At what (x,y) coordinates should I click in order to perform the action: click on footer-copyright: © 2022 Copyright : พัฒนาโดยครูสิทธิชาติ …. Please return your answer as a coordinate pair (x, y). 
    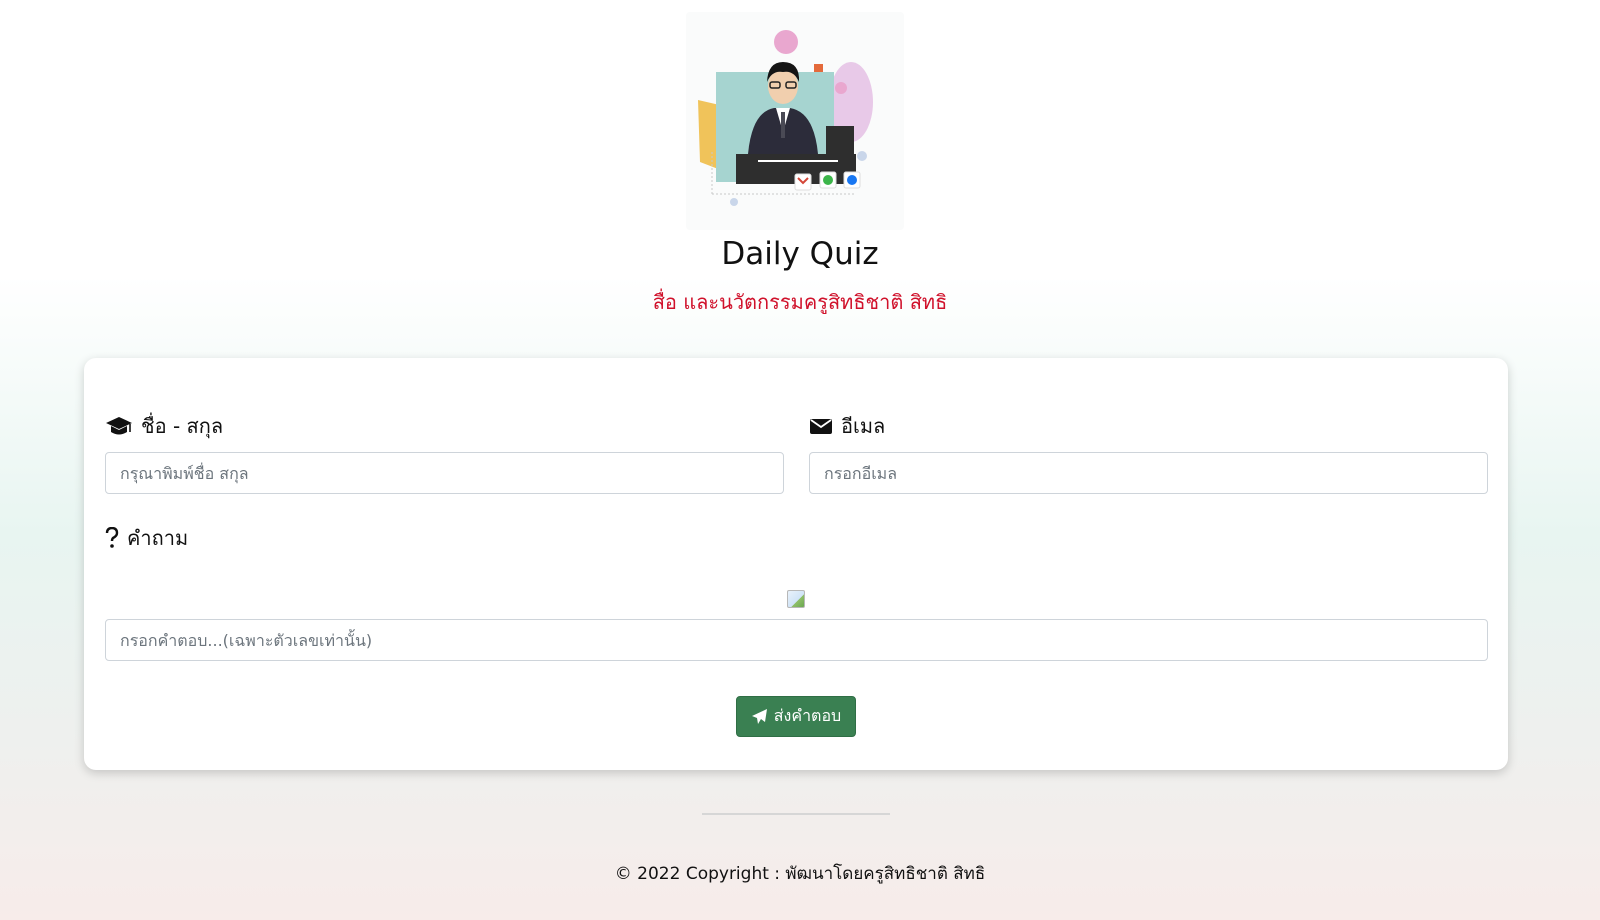
    Looking at the image, I should click on (800, 874).